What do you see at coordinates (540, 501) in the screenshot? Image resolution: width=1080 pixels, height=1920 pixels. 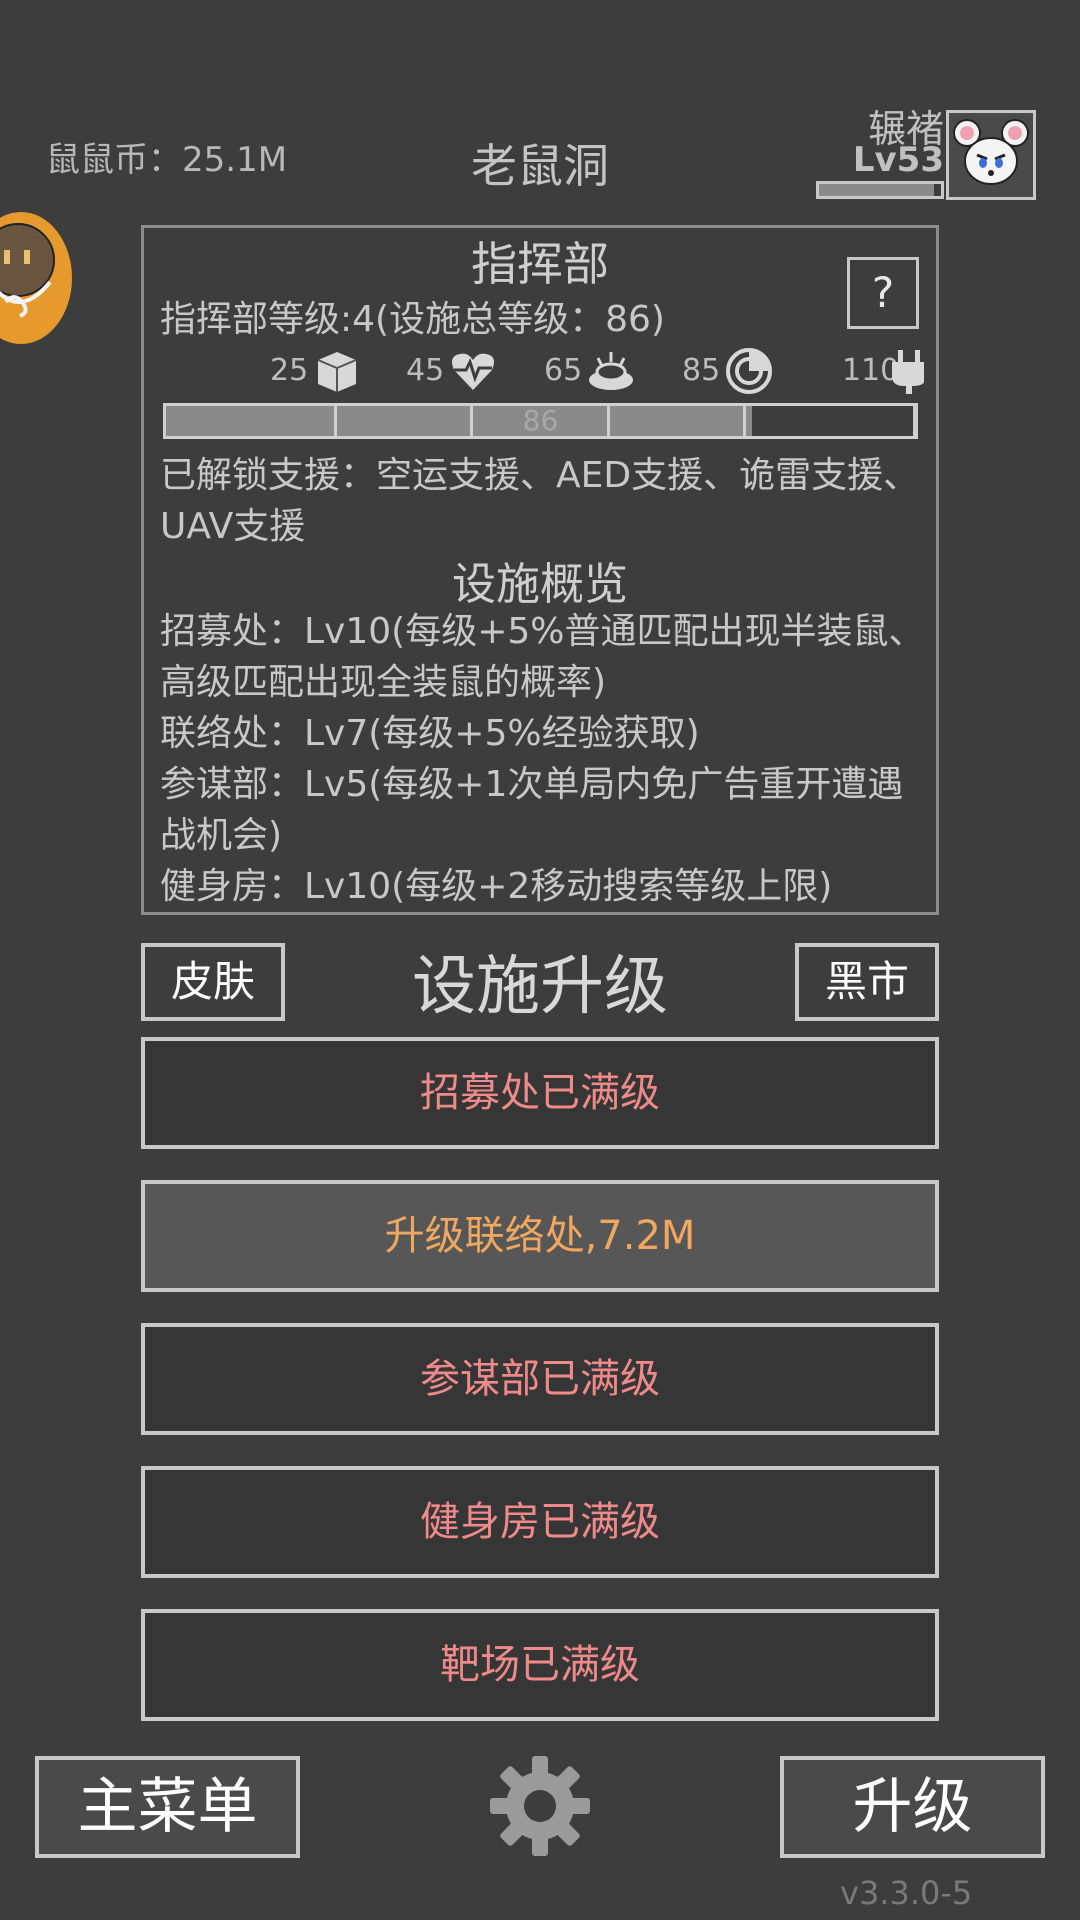 I see `unlocked-support-text: 已解锁支援：空运支援、AED支援、诡雷支援、UAV支援` at bounding box center [540, 501].